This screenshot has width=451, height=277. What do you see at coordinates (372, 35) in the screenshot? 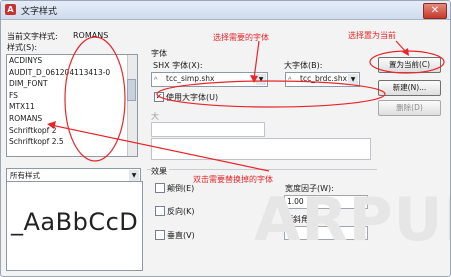
I see `annotation-set-current: 选择置为当前` at bounding box center [372, 35].